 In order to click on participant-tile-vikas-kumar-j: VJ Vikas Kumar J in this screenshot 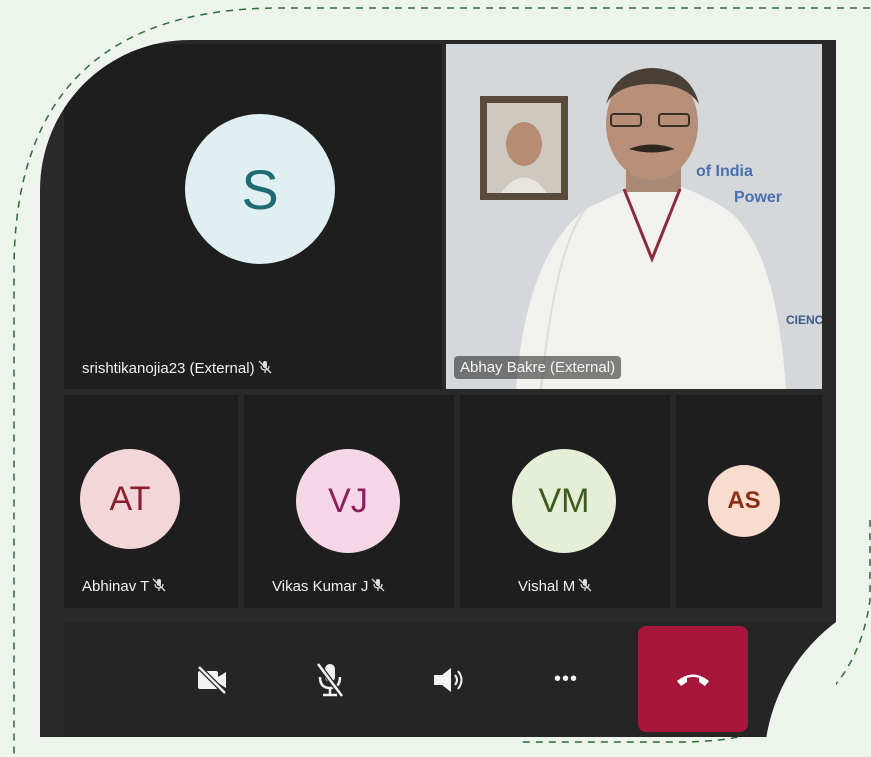, I will do `click(349, 501)`.